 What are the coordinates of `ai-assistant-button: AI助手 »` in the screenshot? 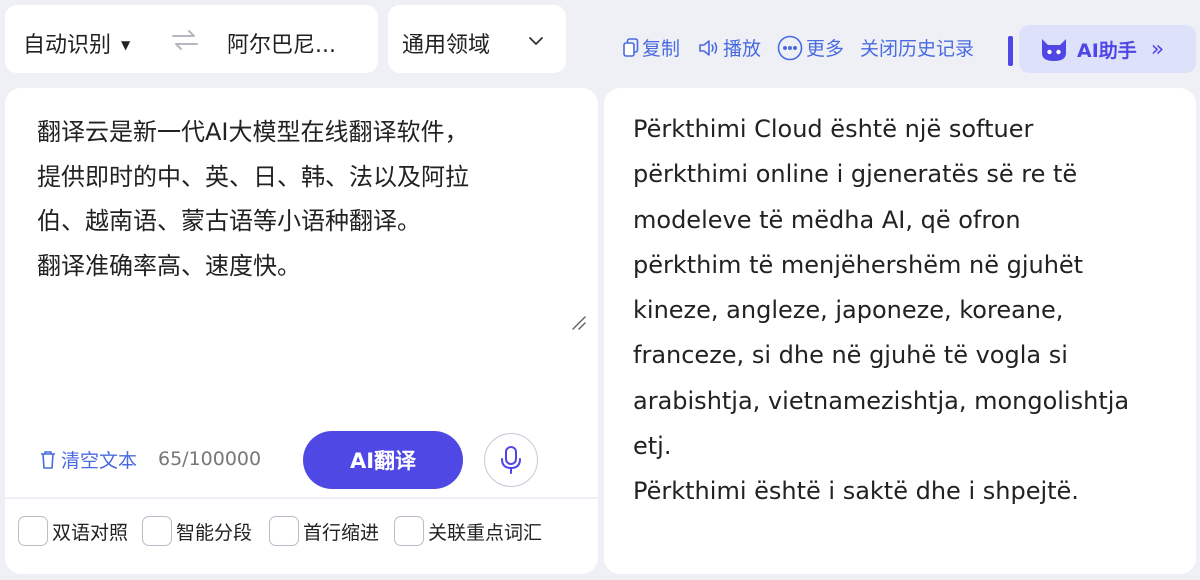 It's located at (1107, 49).